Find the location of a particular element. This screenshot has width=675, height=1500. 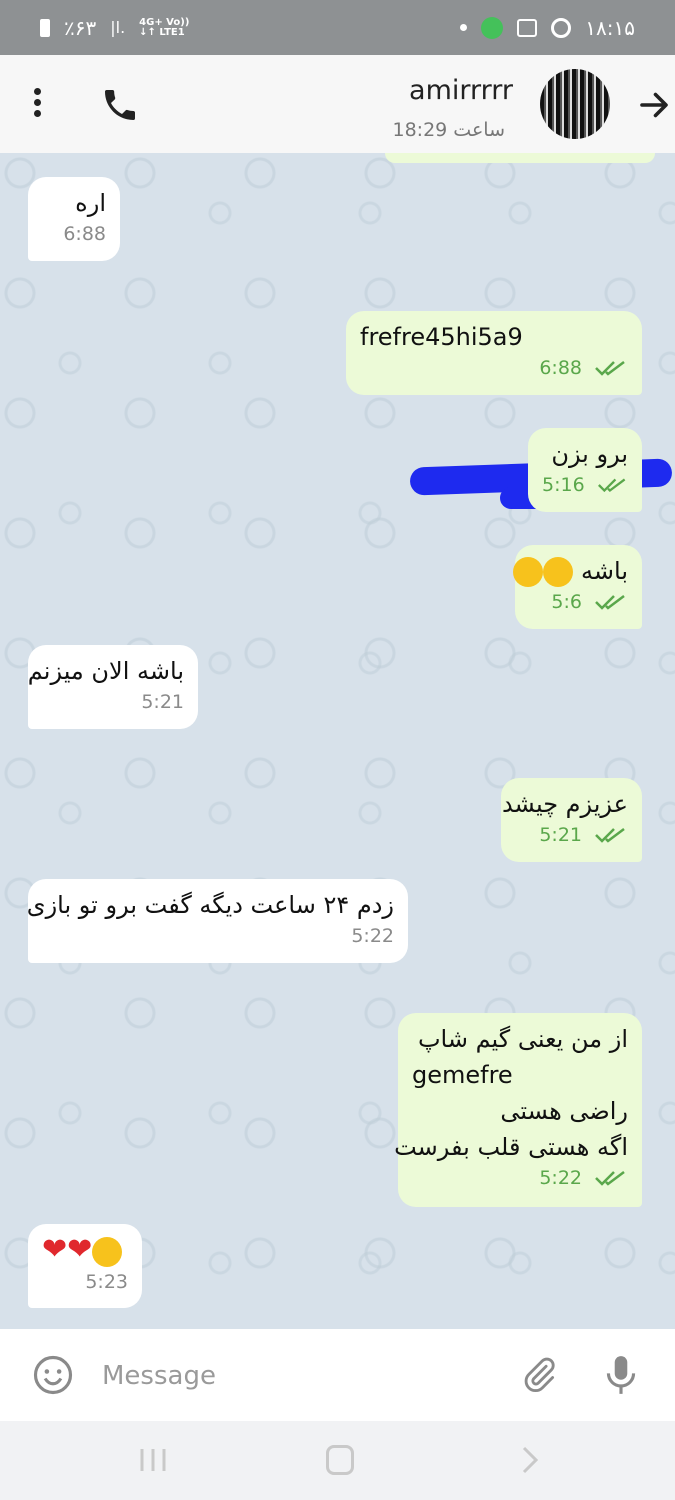

message-text: باشه الان میزنم is located at coordinates (105, 671).